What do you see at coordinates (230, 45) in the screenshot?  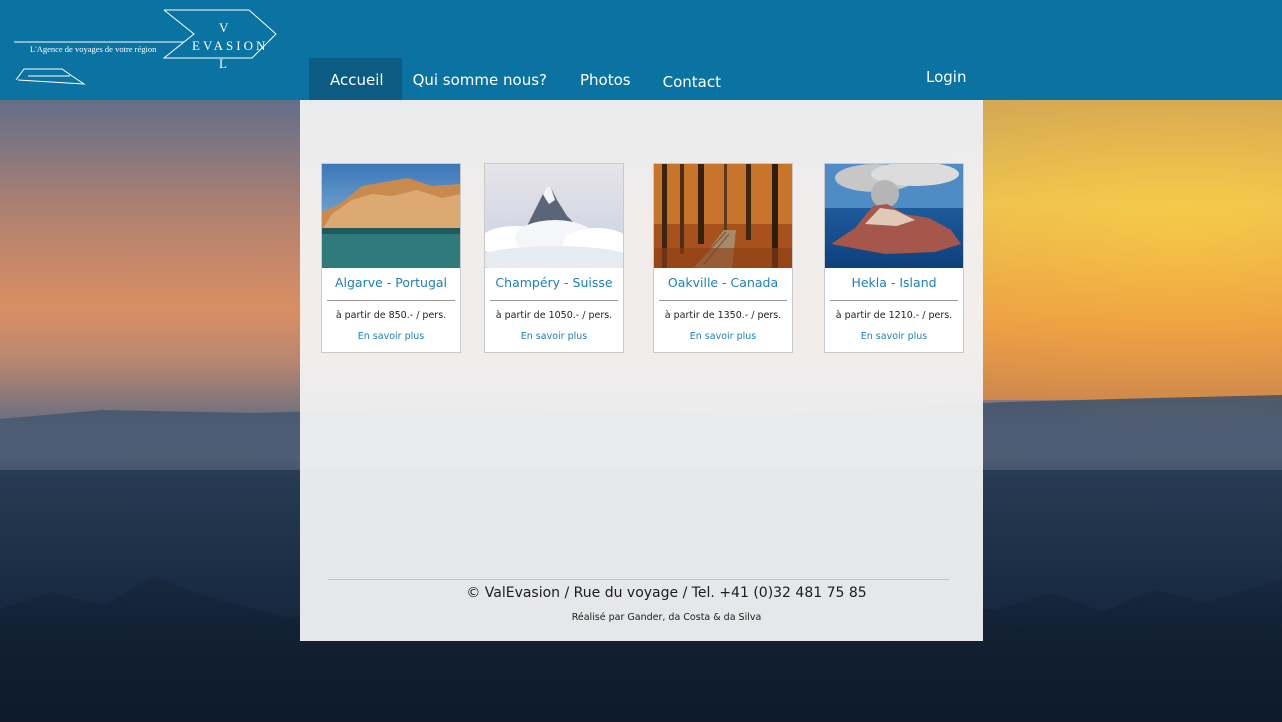 I see `logo-word: EVASION` at bounding box center [230, 45].